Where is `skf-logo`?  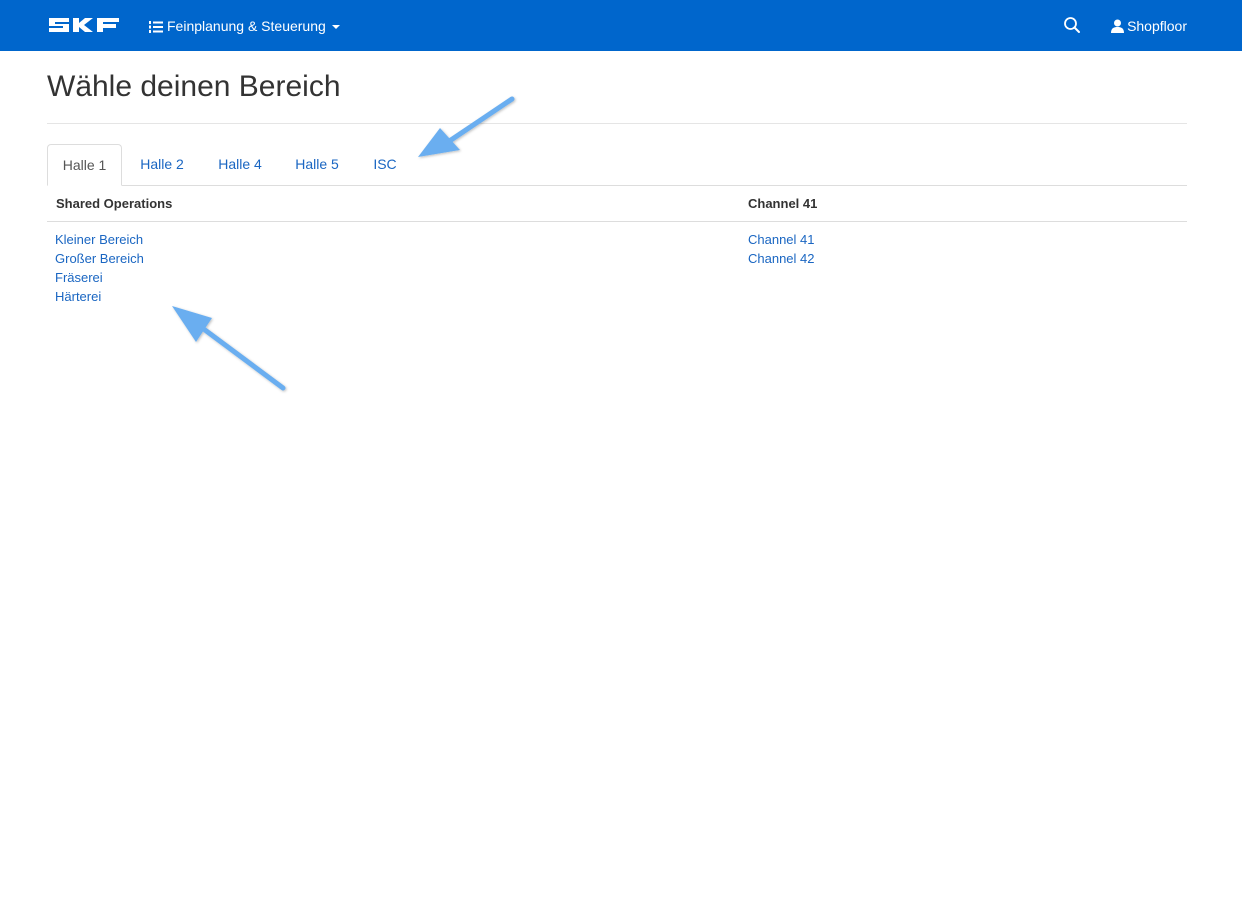
skf-logo is located at coordinates (84, 25).